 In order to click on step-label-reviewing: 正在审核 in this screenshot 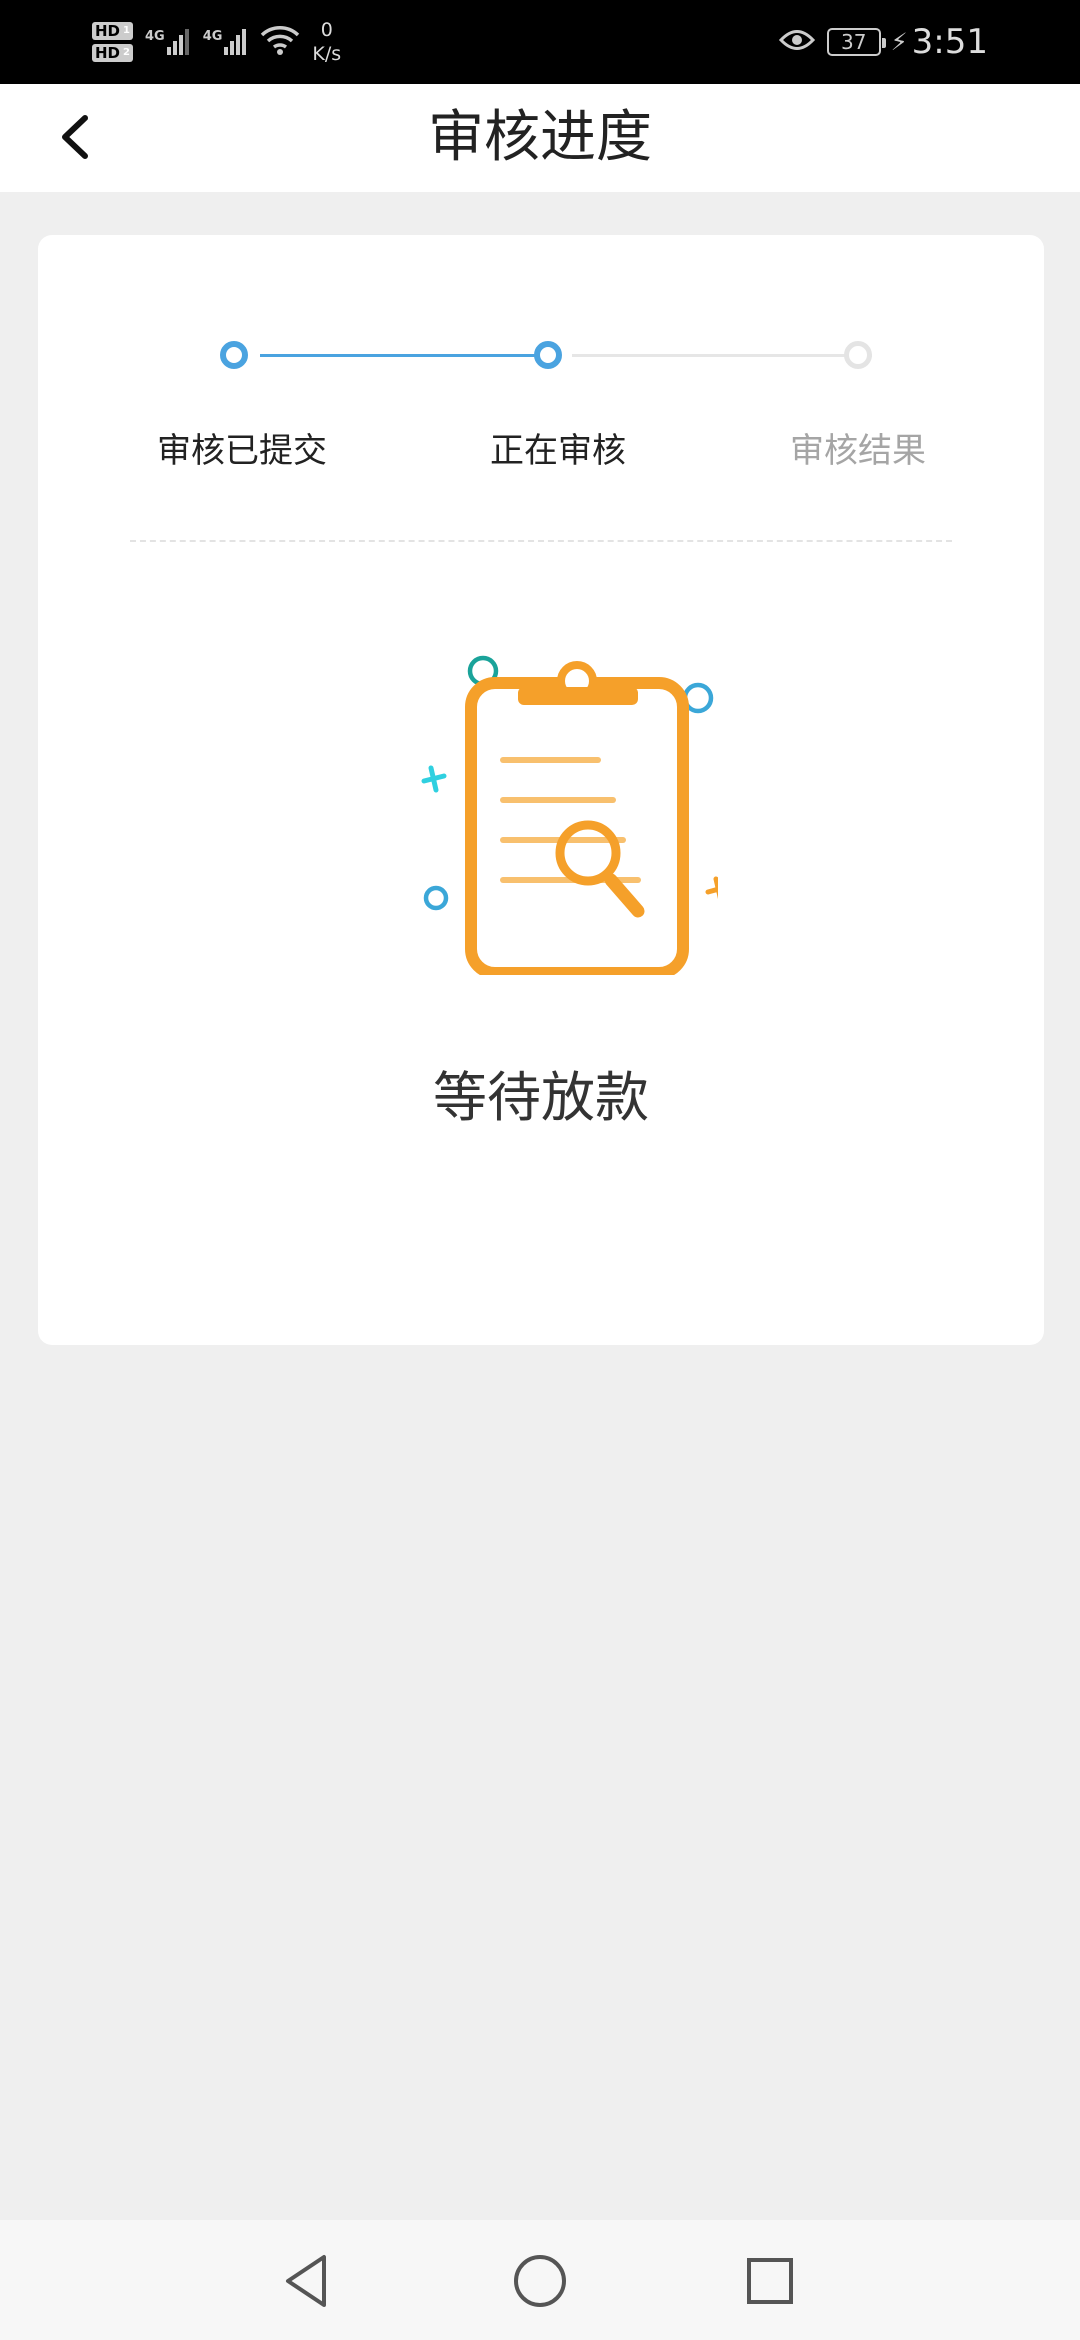, I will do `click(558, 451)`.